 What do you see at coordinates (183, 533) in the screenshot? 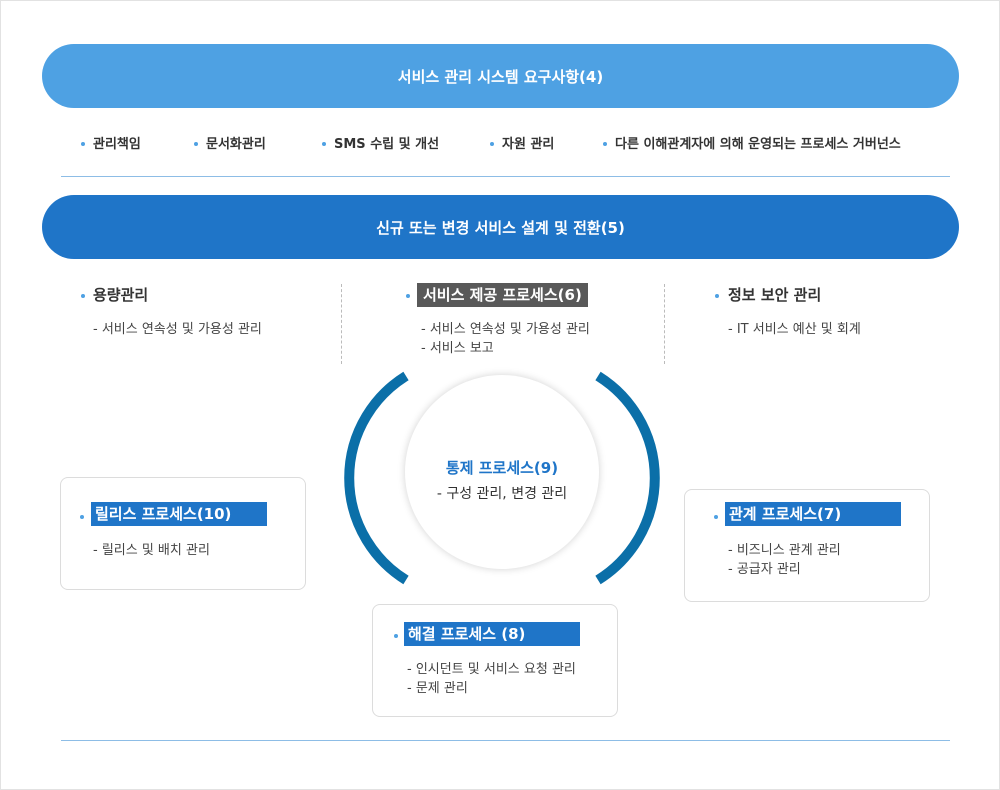
I see `release-box` at bounding box center [183, 533].